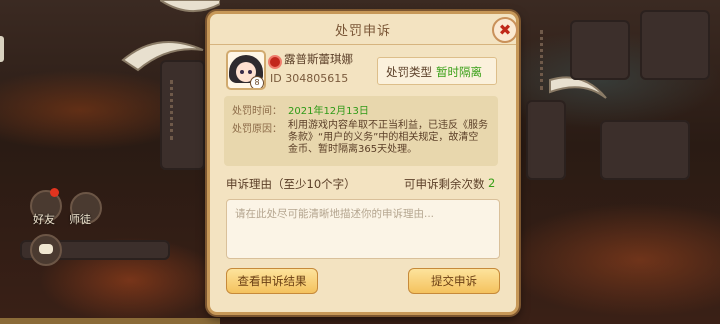 This screenshot has height=324, width=720. Describe the element at coordinates (2, 49) in the screenshot. I see `left-edge-tab` at that location.